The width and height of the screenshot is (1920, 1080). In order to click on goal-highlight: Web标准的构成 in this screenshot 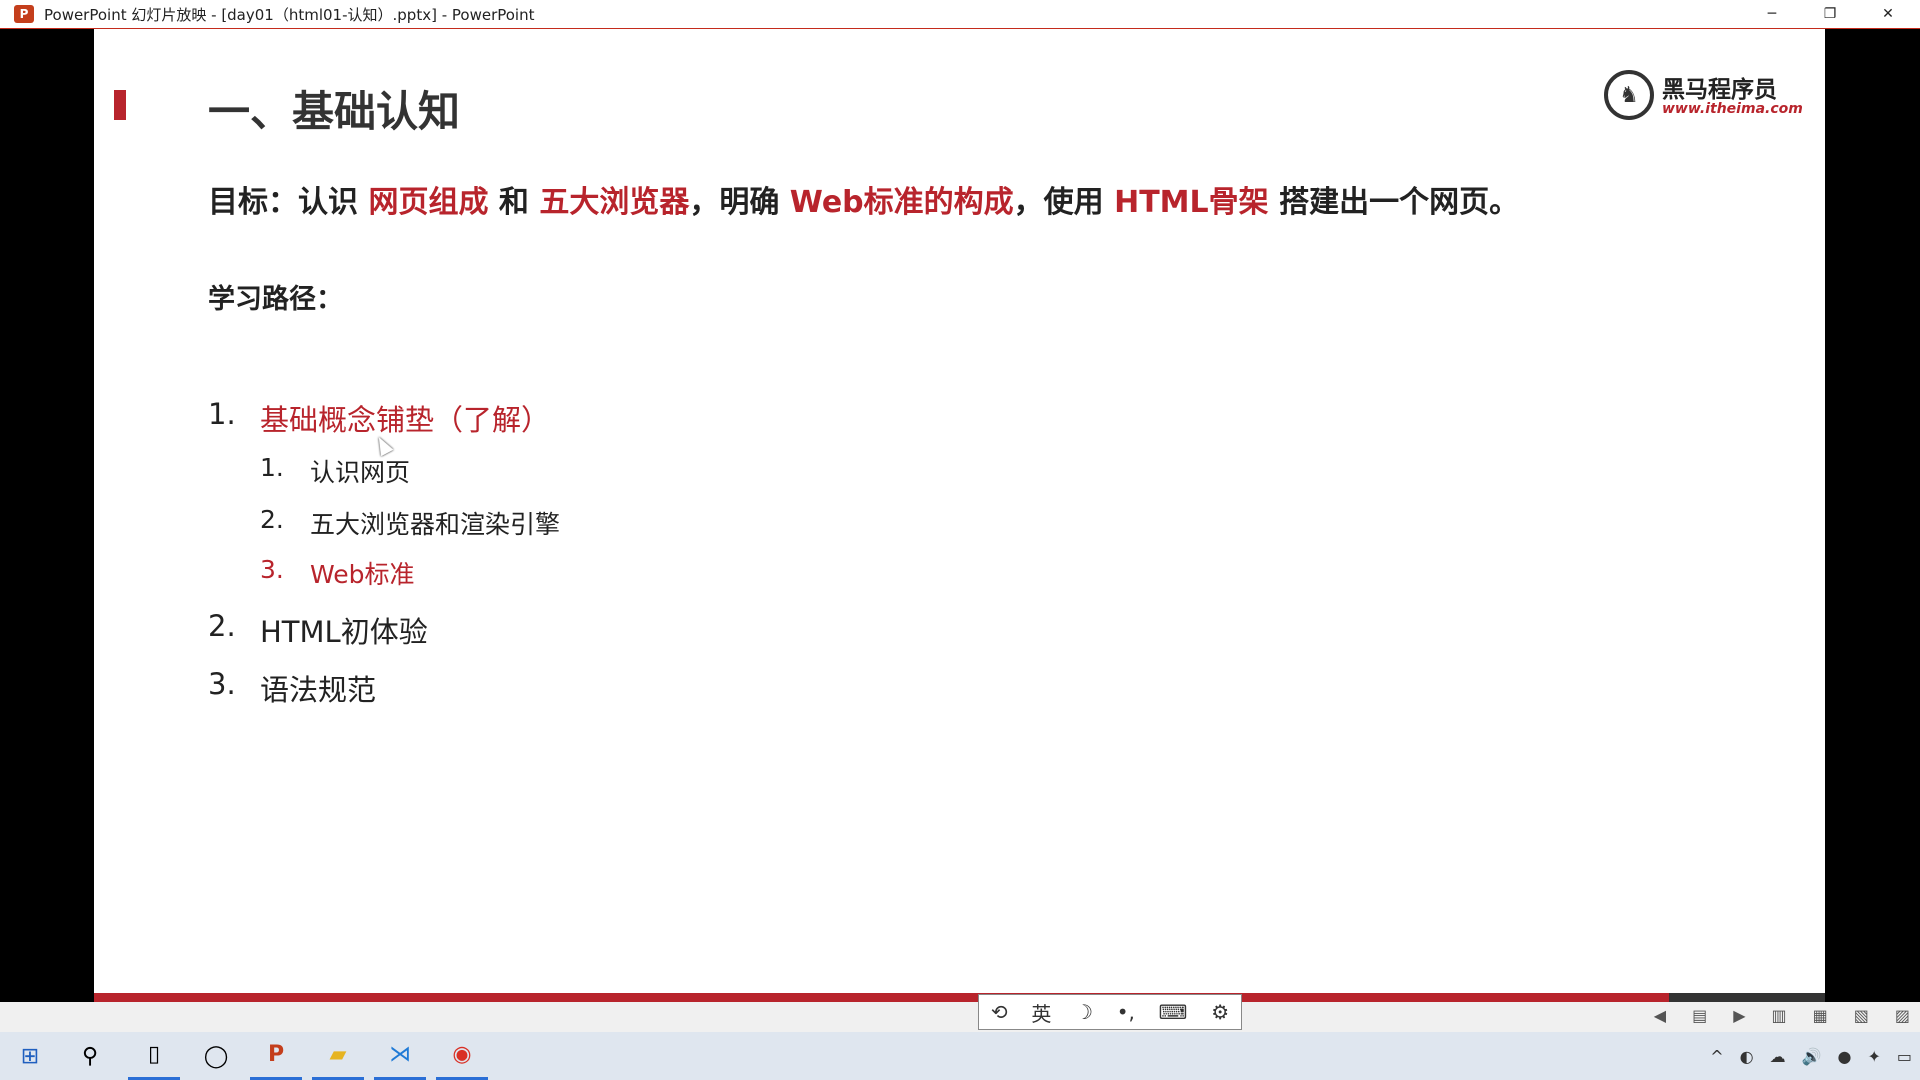, I will do `click(901, 202)`.